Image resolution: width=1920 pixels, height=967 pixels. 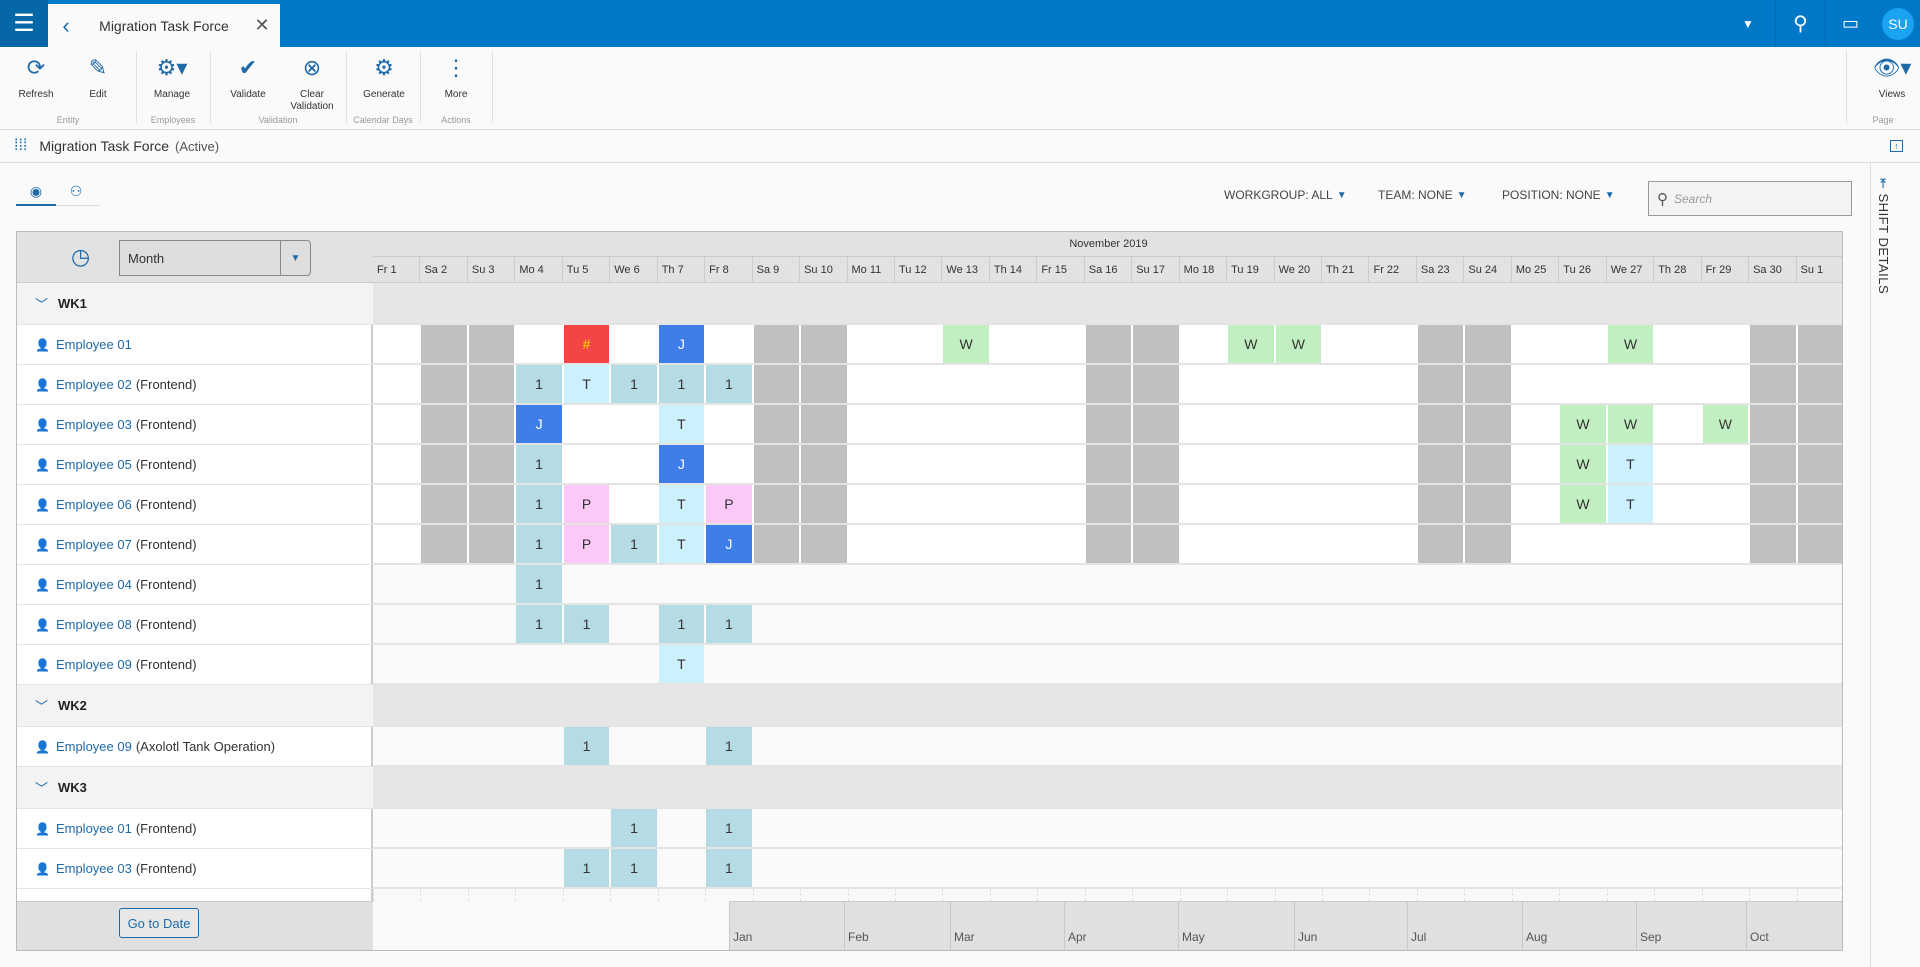 I want to click on chevron-down-icon: ▼, so click(x=295, y=258).